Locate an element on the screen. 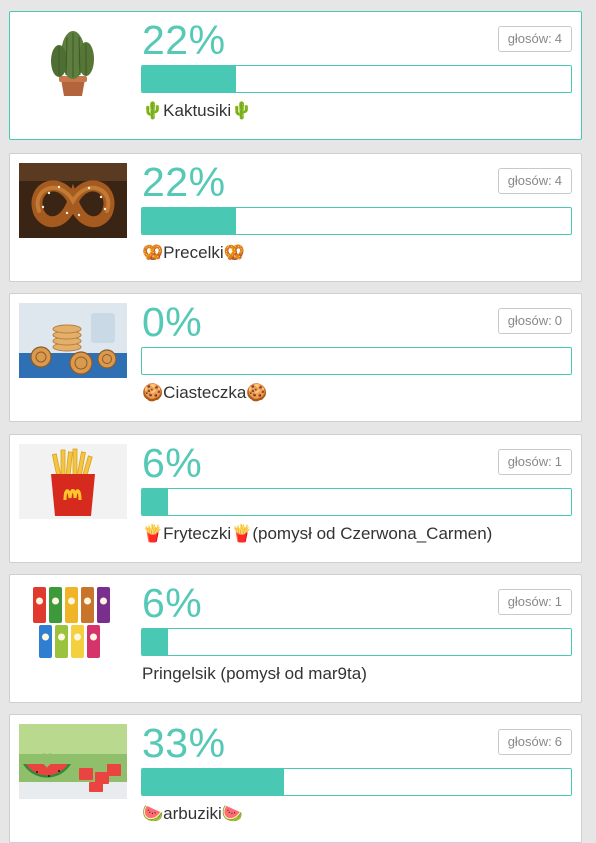  option-label: 🥨Precelki🥨 is located at coordinates (193, 252).